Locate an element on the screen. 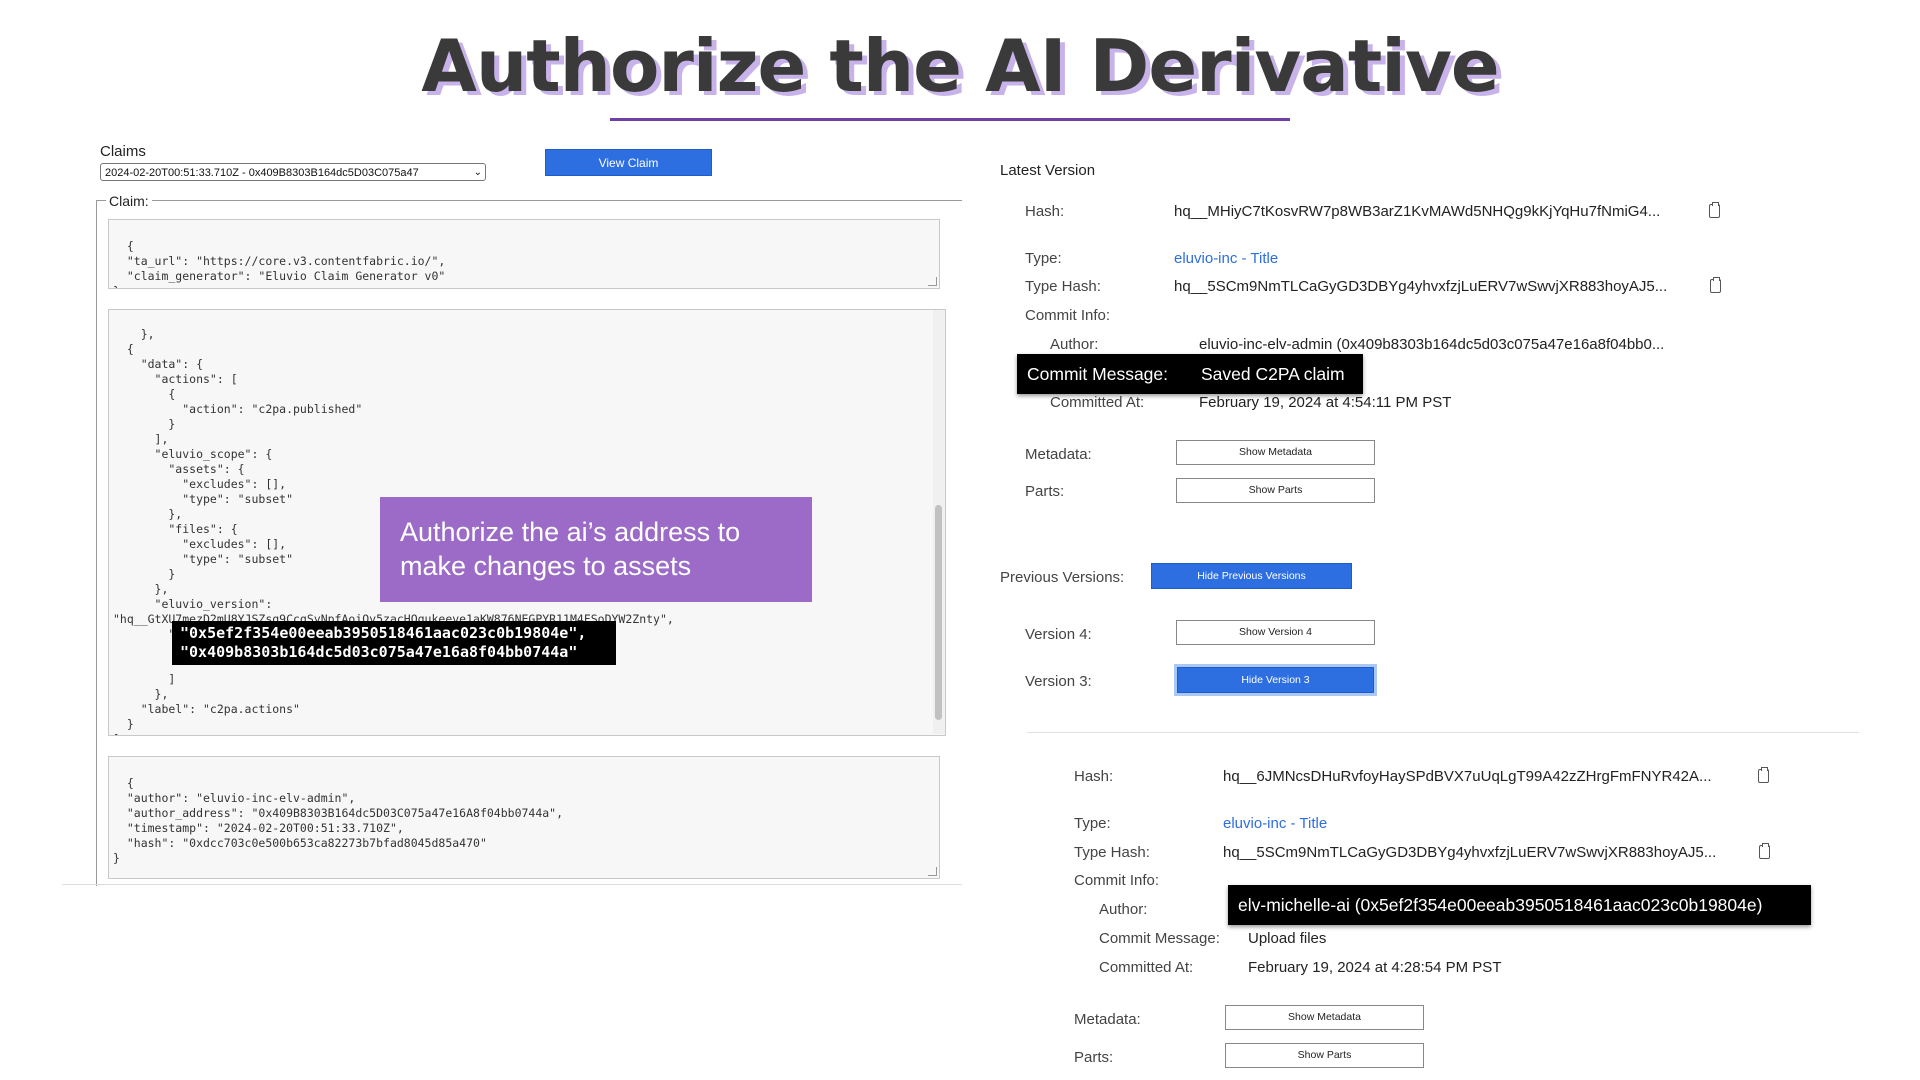  commit-info-label: Commit Info: is located at coordinates (1068, 315).